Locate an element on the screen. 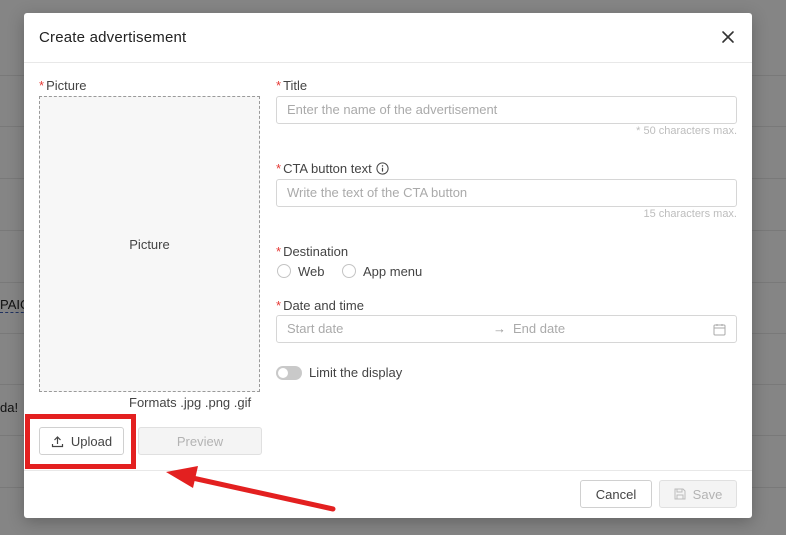 This screenshot has height=535, width=786. end-date-input: End date is located at coordinates (539, 329).